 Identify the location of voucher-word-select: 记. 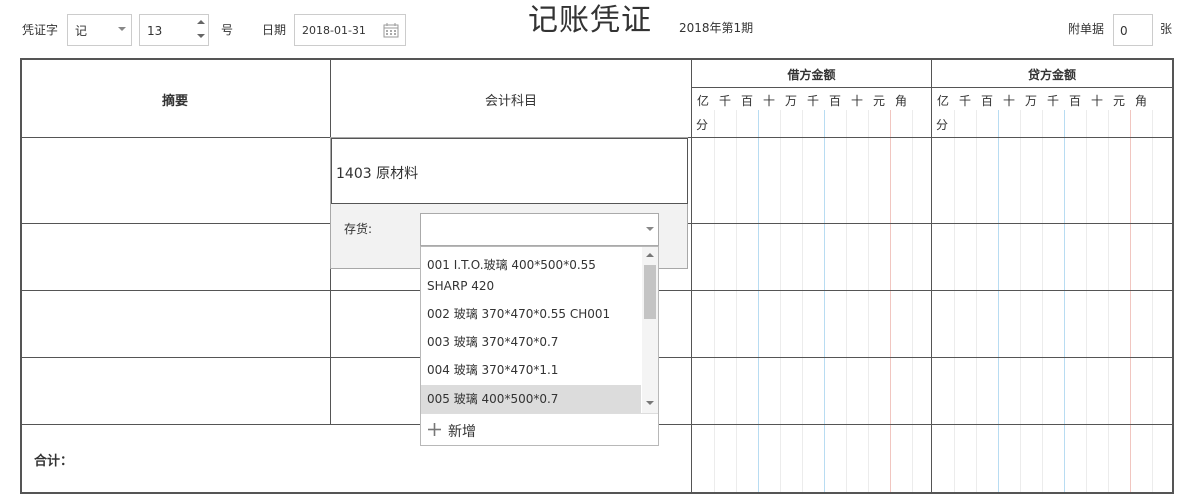
(99, 30).